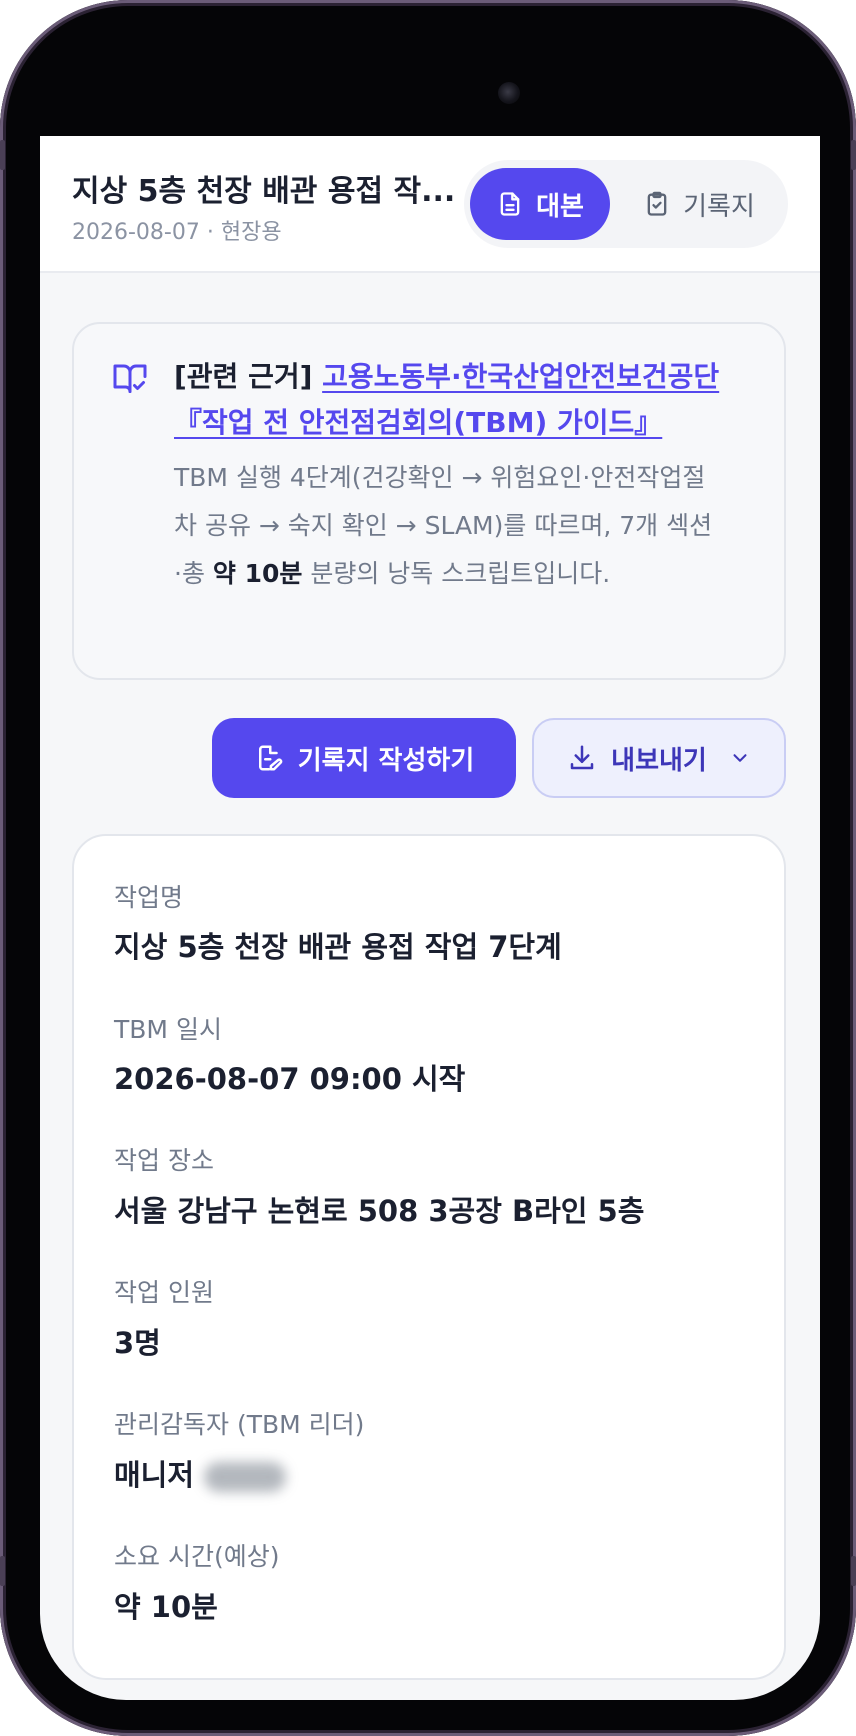  What do you see at coordinates (379, 1211) in the screenshot?
I see `work-location-value: 서울 강남구 논현로 508 3공장 B라인 5층` at bounding box center [379, 1211].